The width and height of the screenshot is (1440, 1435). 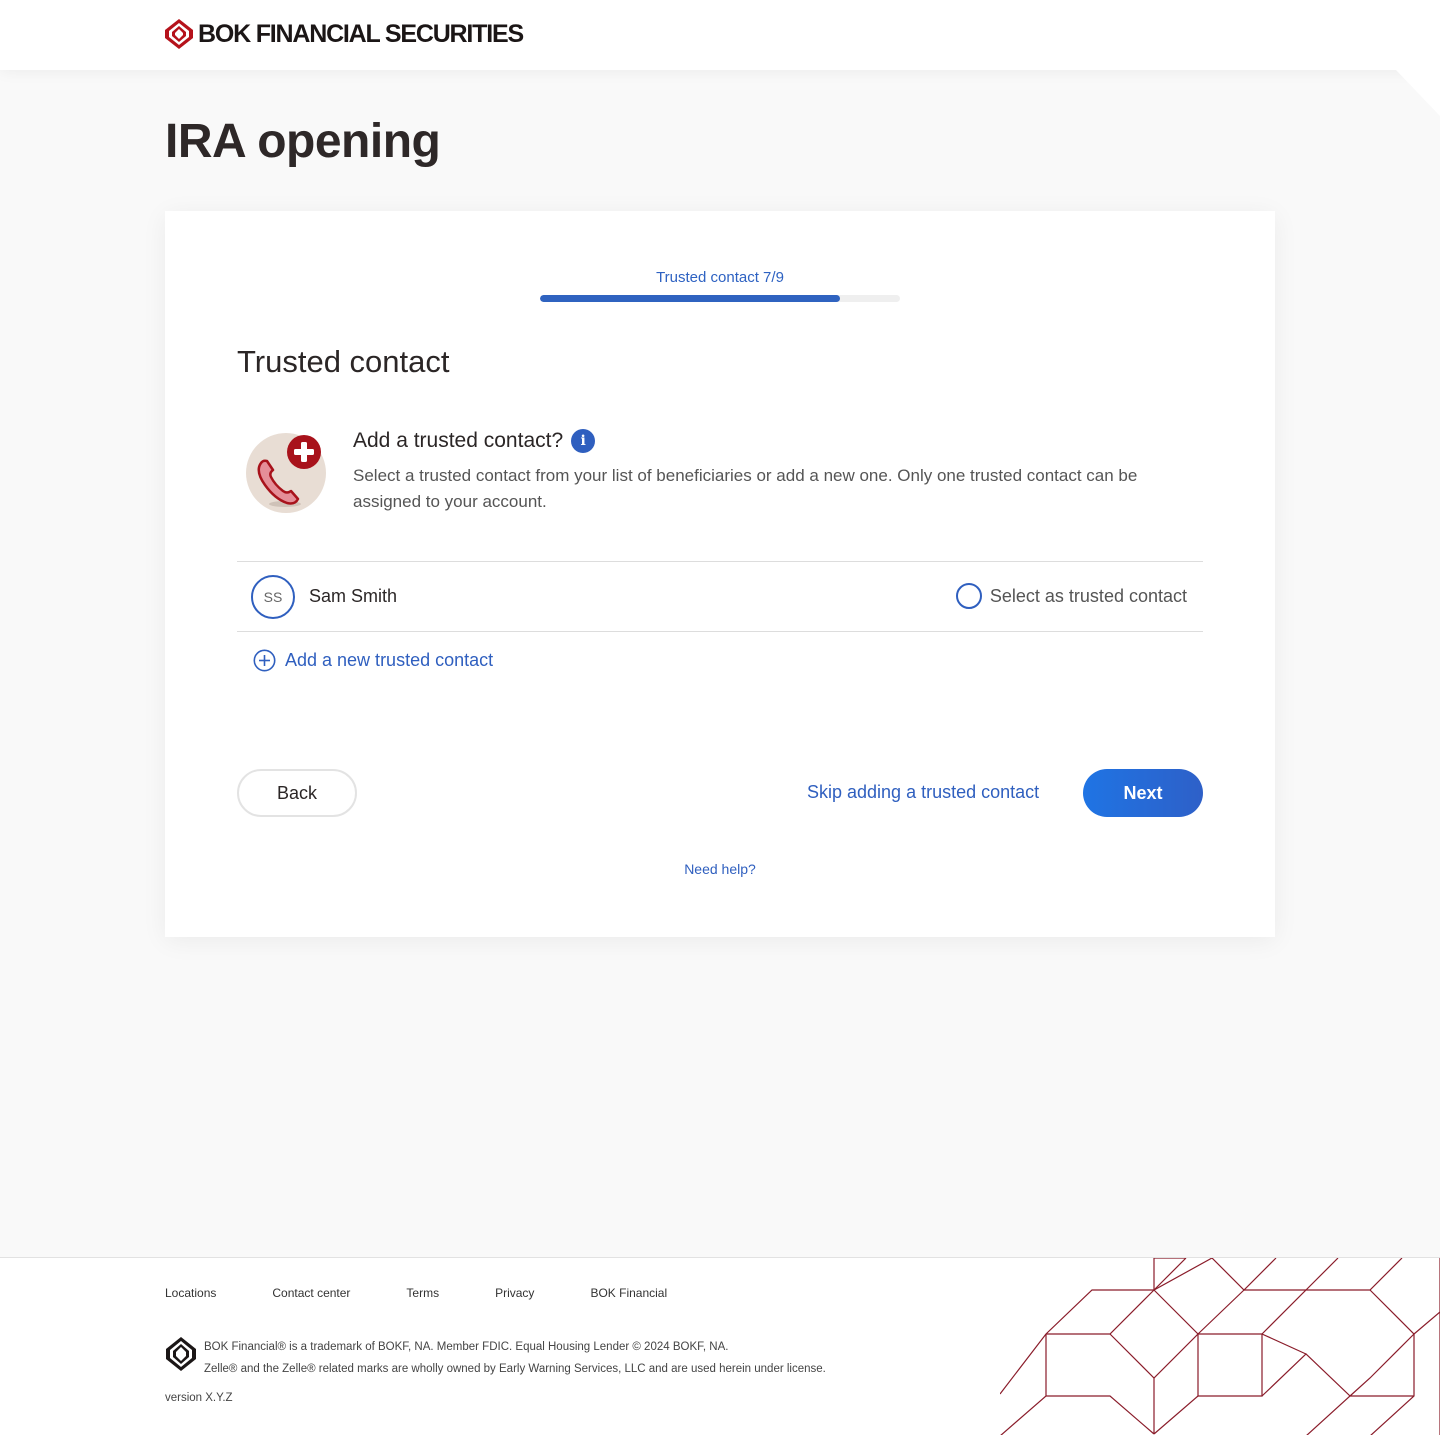 I want to click on radio-button, so click(x=968, y=596).